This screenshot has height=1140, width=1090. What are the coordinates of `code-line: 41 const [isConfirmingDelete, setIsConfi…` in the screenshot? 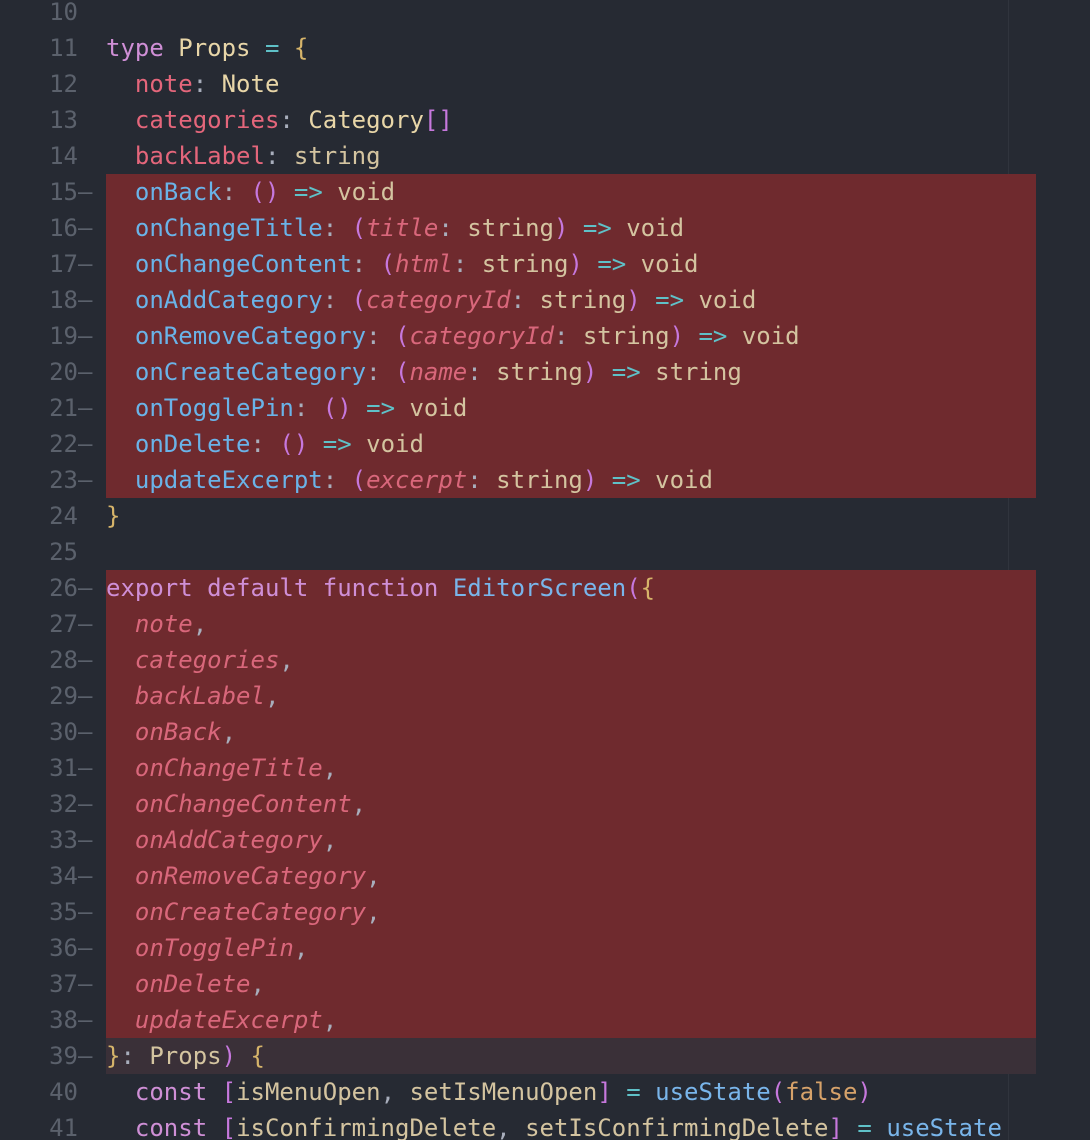 It's located at (545, 1125).